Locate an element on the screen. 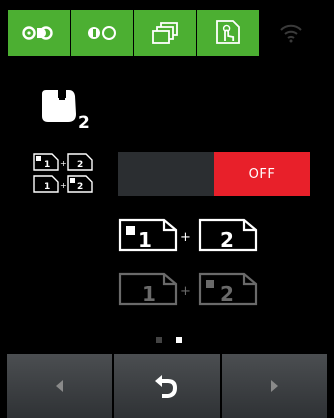  next-button is located at coordinates (274, 386).